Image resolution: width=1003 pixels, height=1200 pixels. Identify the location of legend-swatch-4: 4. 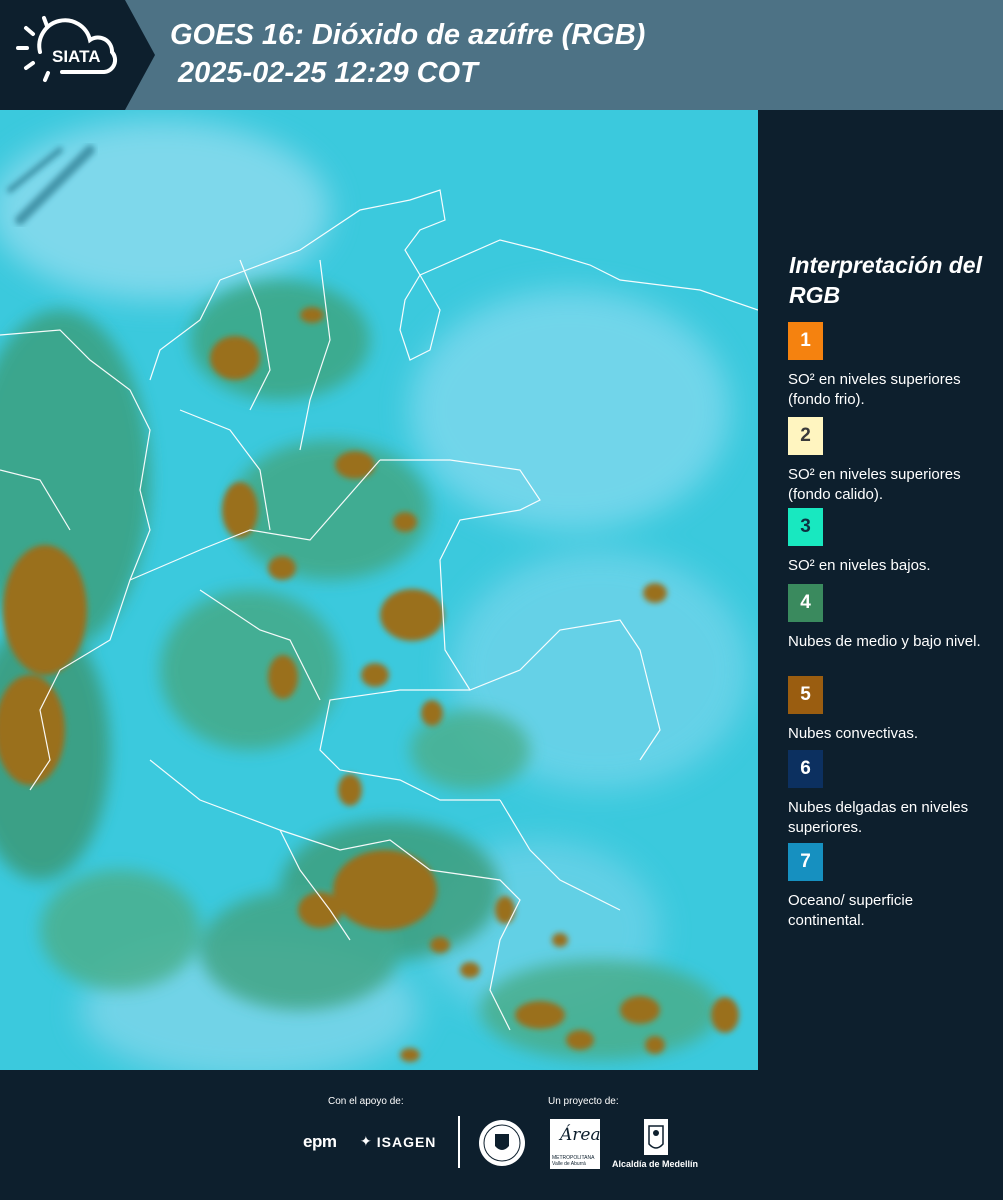
(805, 603).